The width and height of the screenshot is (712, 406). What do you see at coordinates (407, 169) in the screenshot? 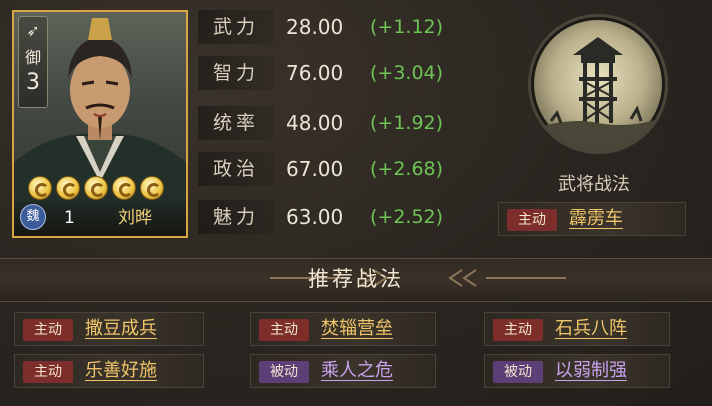
I see `stat-bonus: (+2.68)` at bounding box center [407, 169].